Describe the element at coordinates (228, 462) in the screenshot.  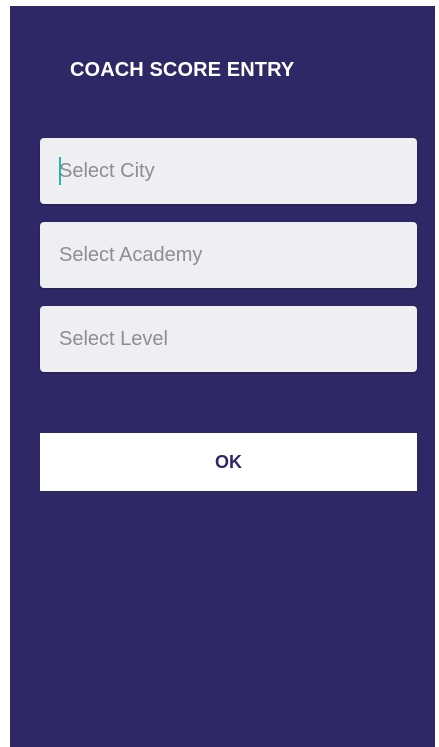
I see `ok-button: OK` at that location.